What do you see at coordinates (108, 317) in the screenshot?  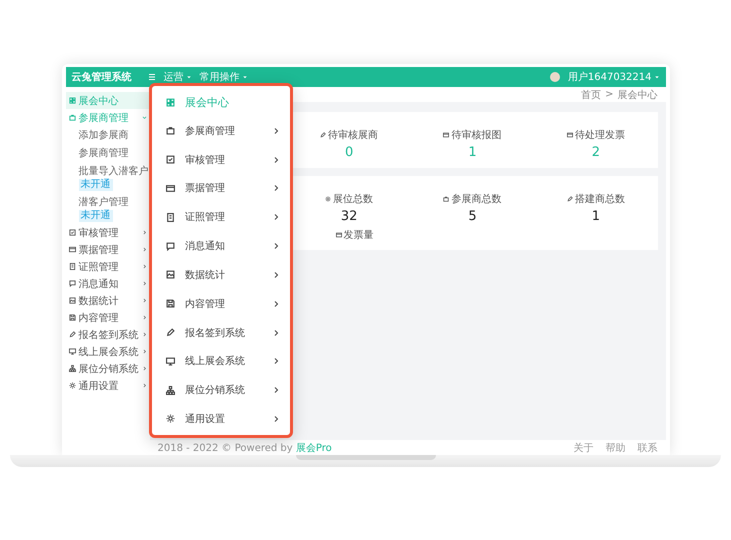 I see `sidebar-item: 内容管理` at bounding box center [108, 317].